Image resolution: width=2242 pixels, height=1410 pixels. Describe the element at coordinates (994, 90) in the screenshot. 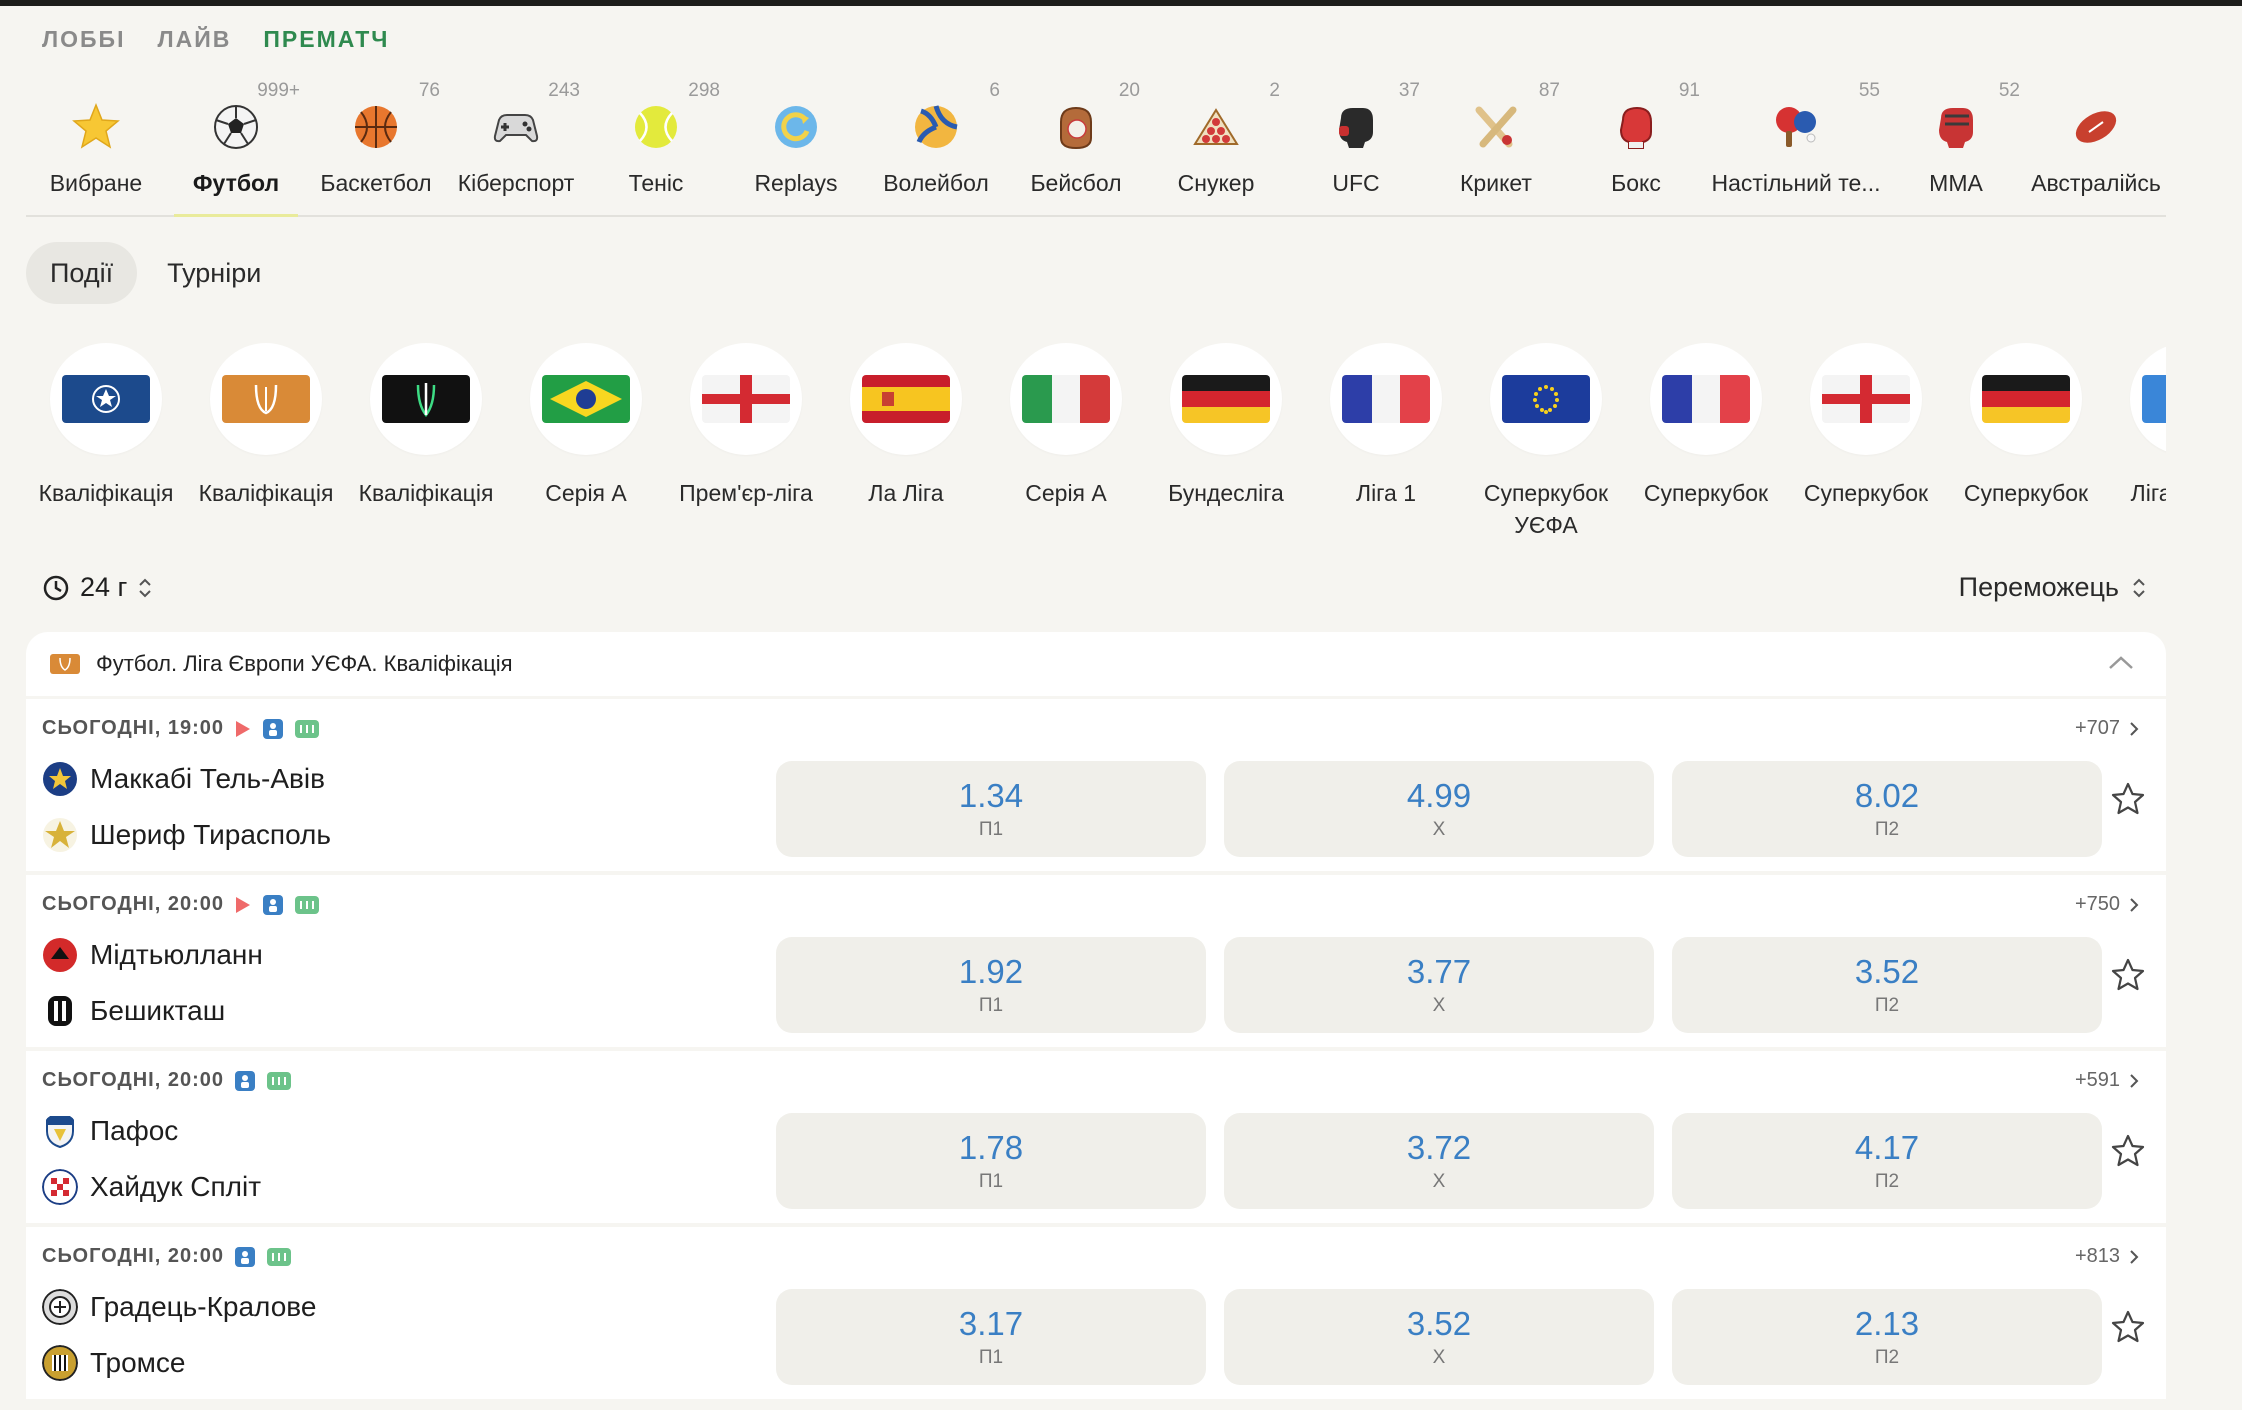

I see `sport-count: 6` at that location.